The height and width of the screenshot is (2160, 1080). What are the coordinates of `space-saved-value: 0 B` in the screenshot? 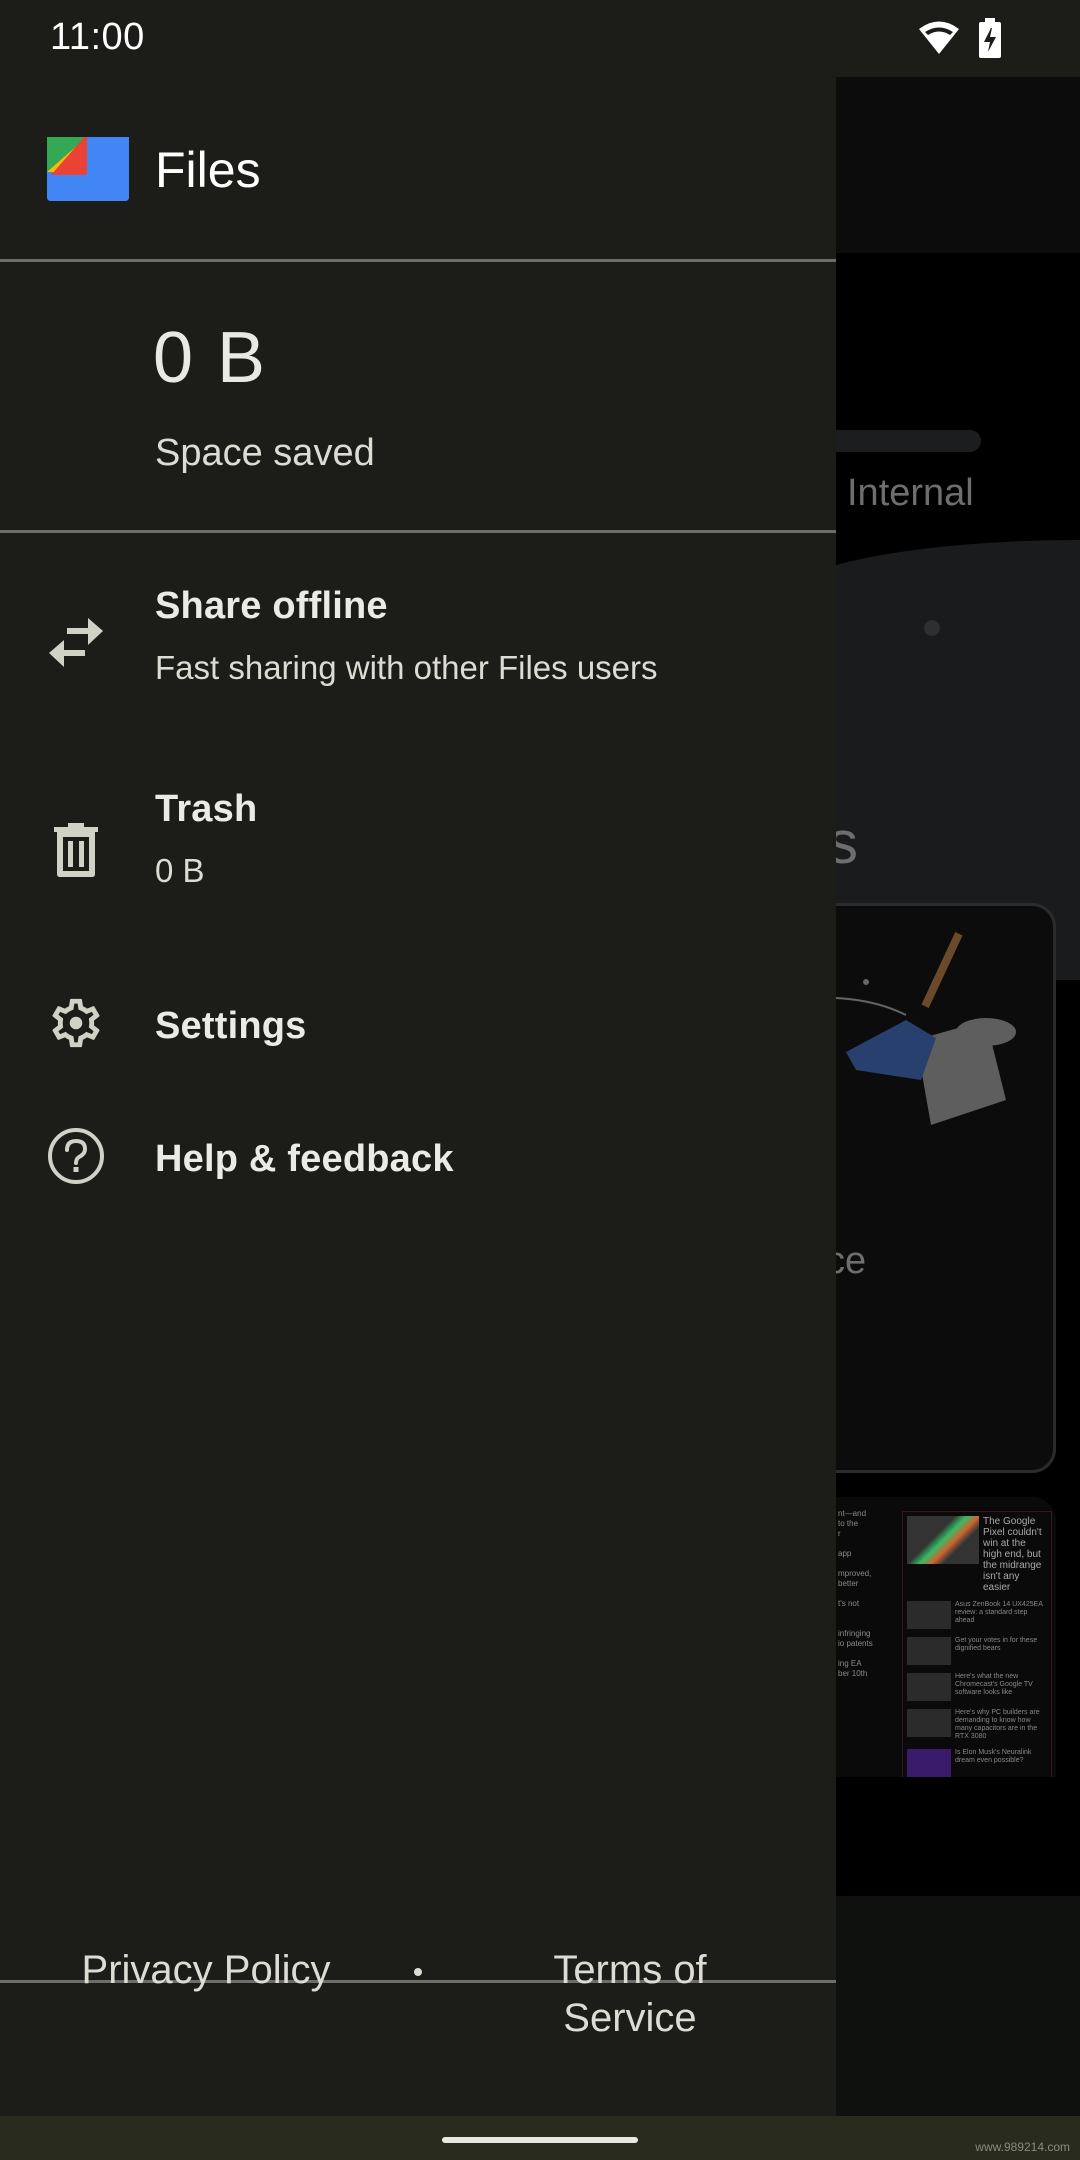 It's located at (210, 358).